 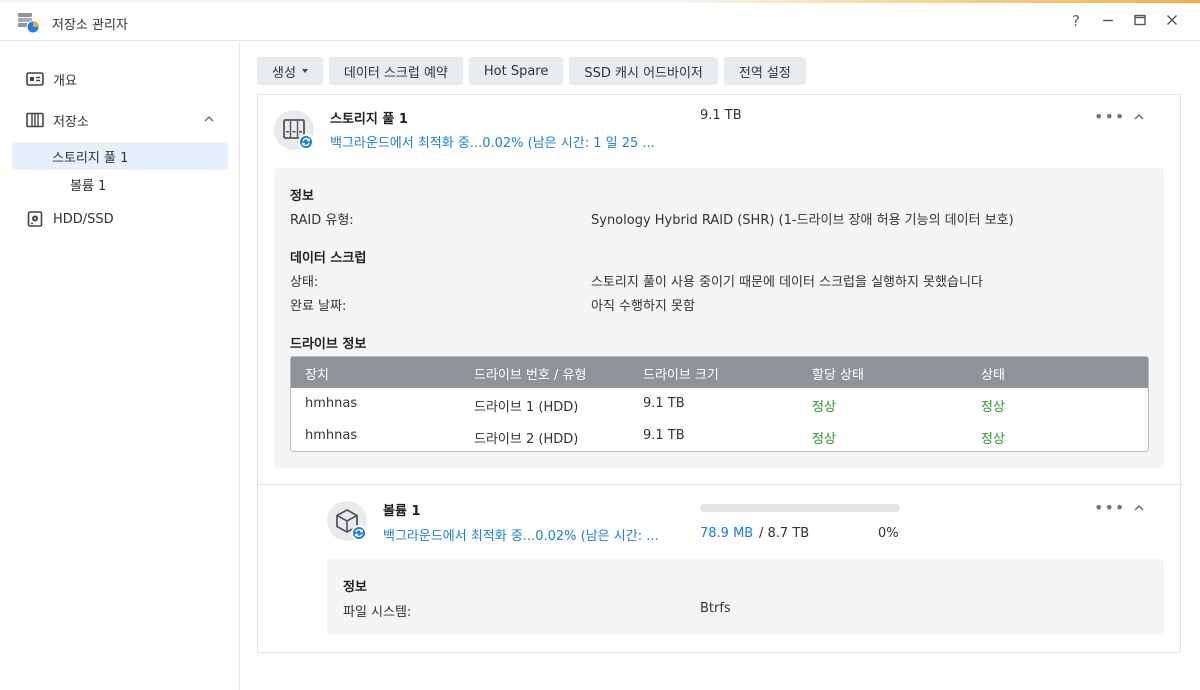 What do you see at coordinates (120, 219) in the screenshot?
I see `sidebar-item-hdd-ssd: HDD/SSD` at bounding box center [120, 219].